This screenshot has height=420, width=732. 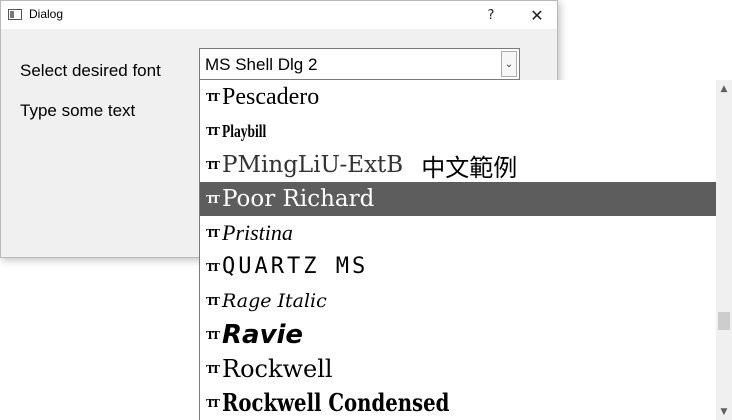 What do you see at coordinates (458, 301) in the screenshot?
I see `font-option-rage-italic: TT Rage Italic` at bounding box center [458, 301].